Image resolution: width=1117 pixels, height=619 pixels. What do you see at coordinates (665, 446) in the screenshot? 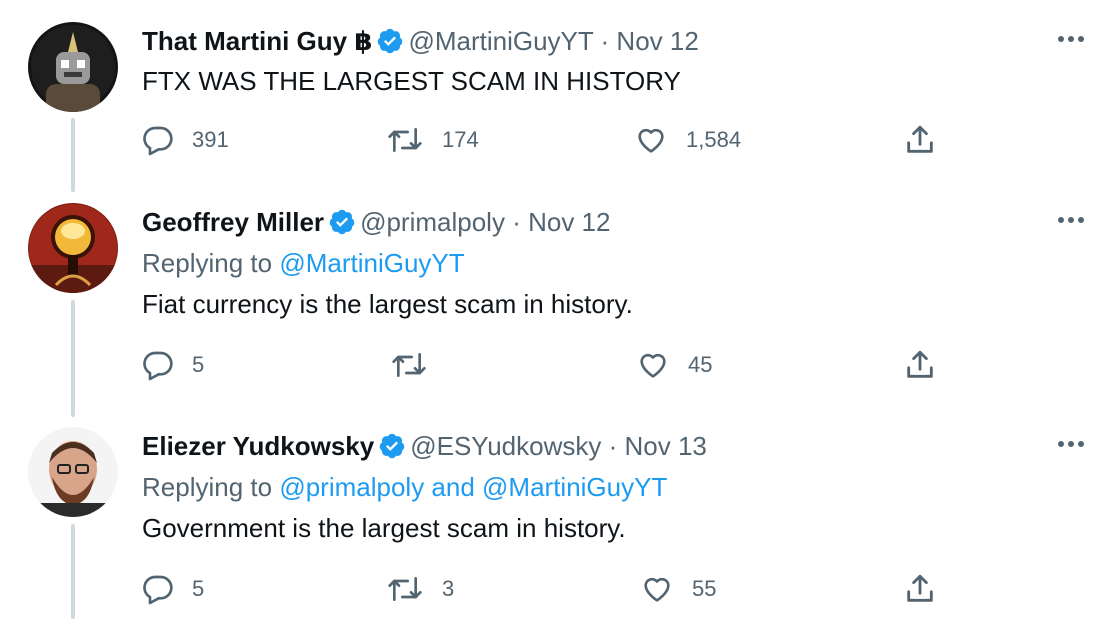
I see `tweet-date: Nov 13` at bounding box center [665, 446].